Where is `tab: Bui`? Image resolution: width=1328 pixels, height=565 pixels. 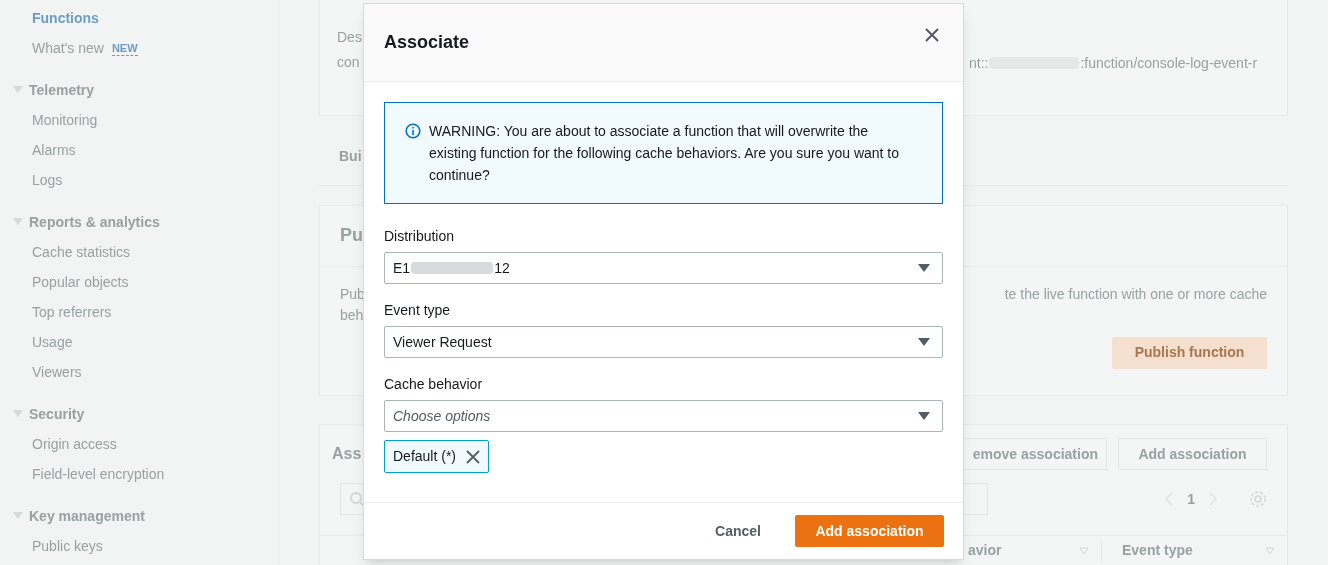 tab: Bui is located at coordinates (350, 157).